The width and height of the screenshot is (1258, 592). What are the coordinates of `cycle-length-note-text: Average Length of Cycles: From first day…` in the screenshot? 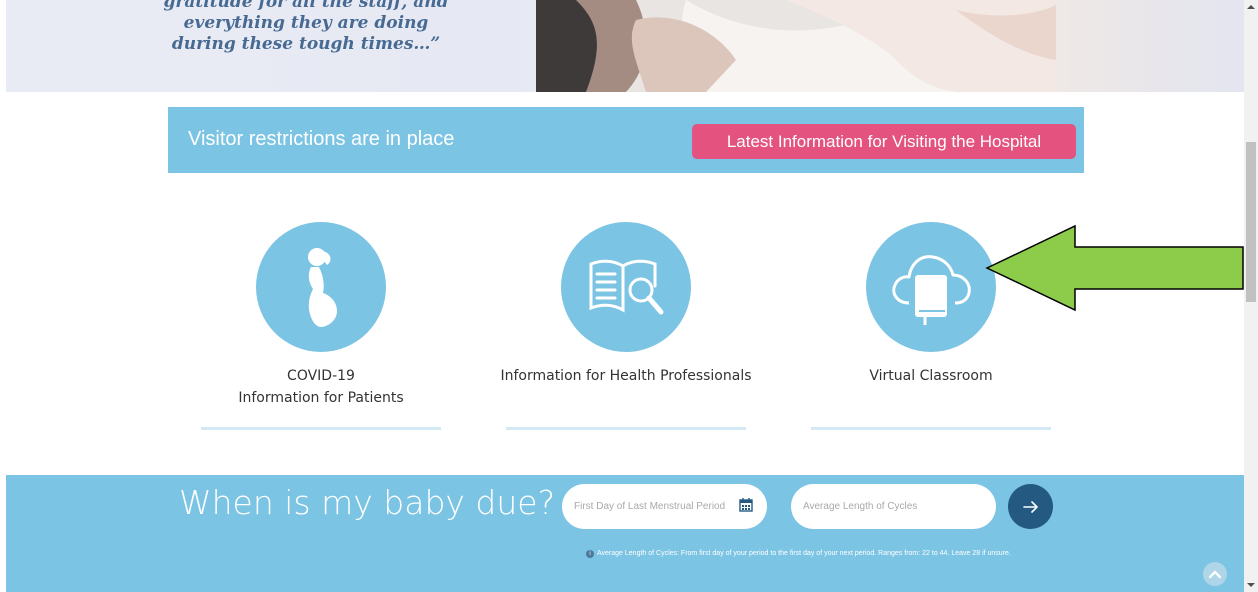 It's located at (804, 553).